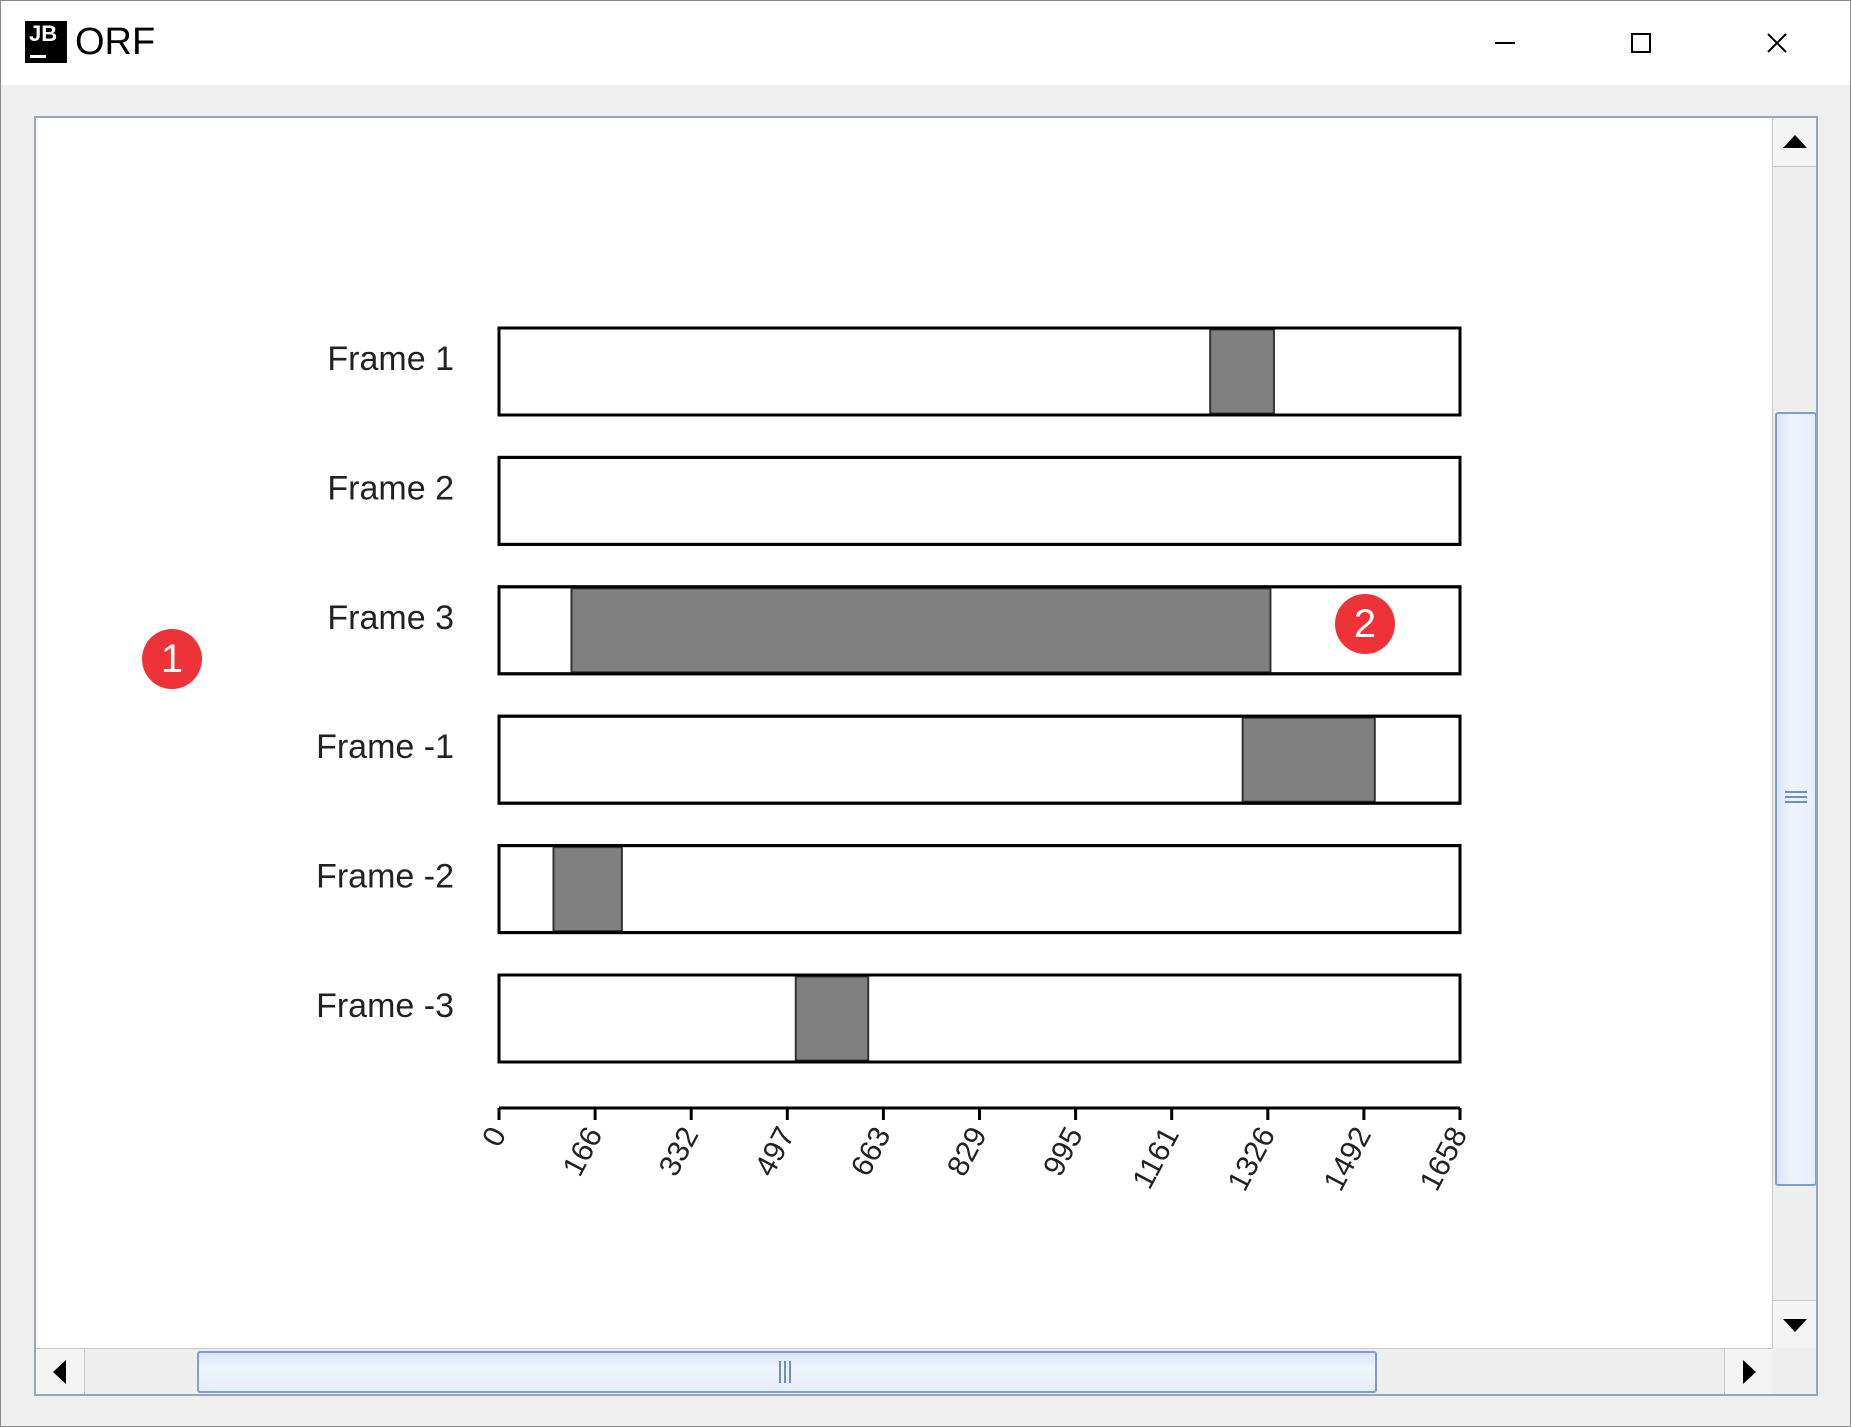 The image size is (1851, 1427). I want to click on annotation-badge-1: 1, so click(172, 659).